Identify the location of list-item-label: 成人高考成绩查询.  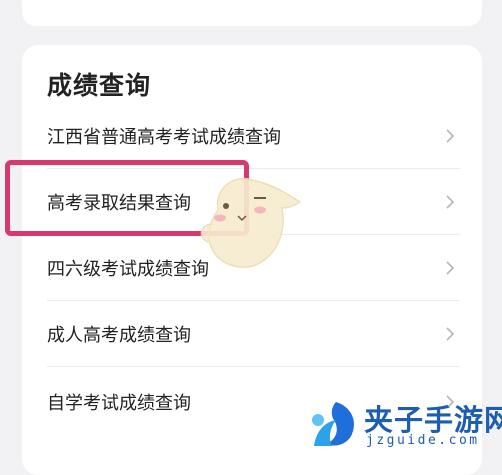
(119, 335).